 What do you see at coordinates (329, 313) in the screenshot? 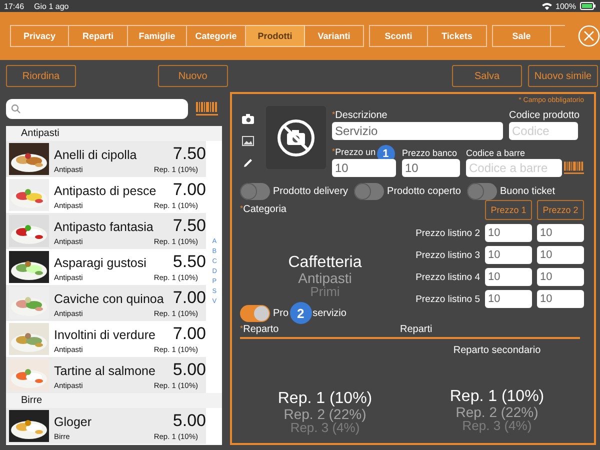
I see `toggle-label: servizio` at bounding box center [329, 313].